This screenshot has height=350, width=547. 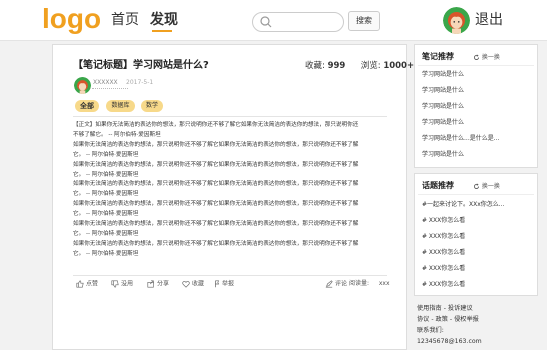 What do you see at coordinates (141, 65) in the screenshot?
I see `post-title: 【笔记标题】学习网站是什么?` at bounding box center [141, 65].